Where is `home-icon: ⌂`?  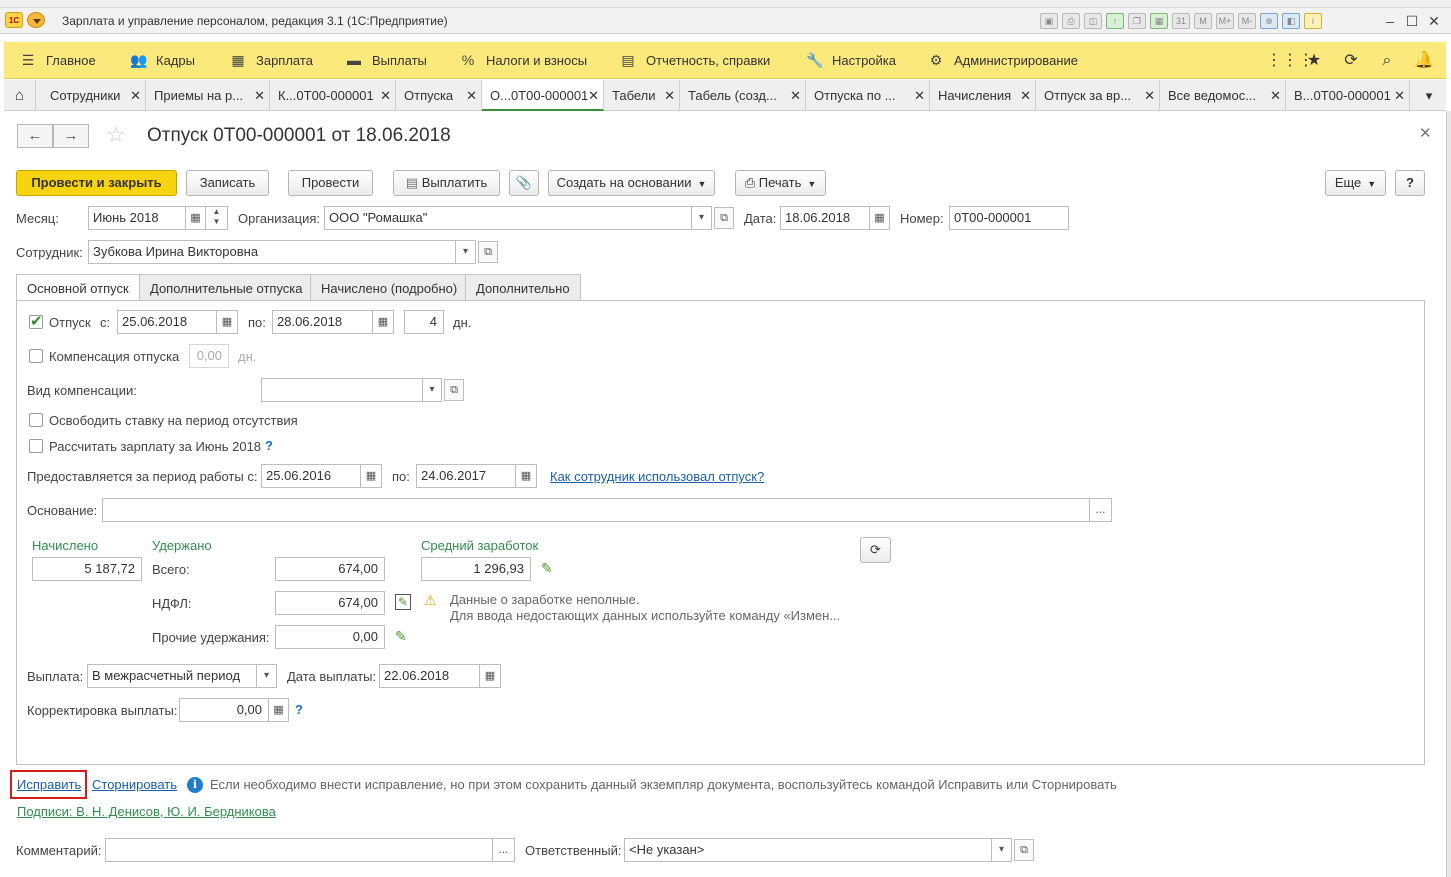 home-icon: ⌂ is located at coordinates (20, 95).